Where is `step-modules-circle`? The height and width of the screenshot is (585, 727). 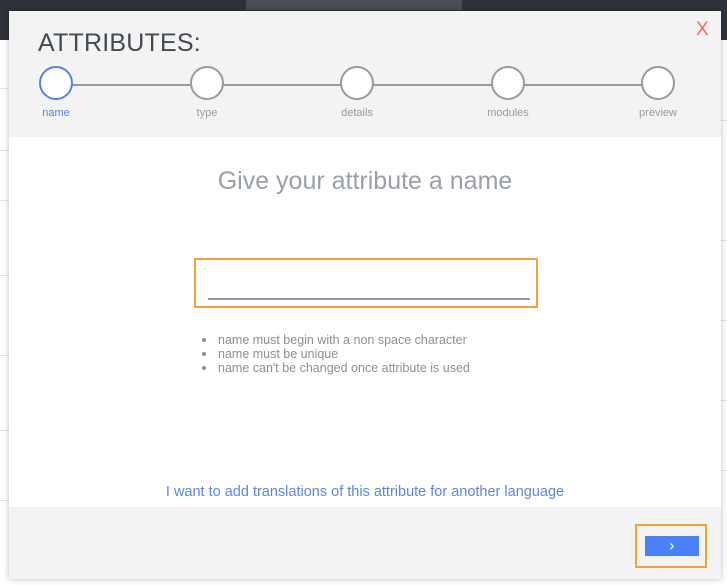
step-modules-circle is located at coordinates (508, 83).